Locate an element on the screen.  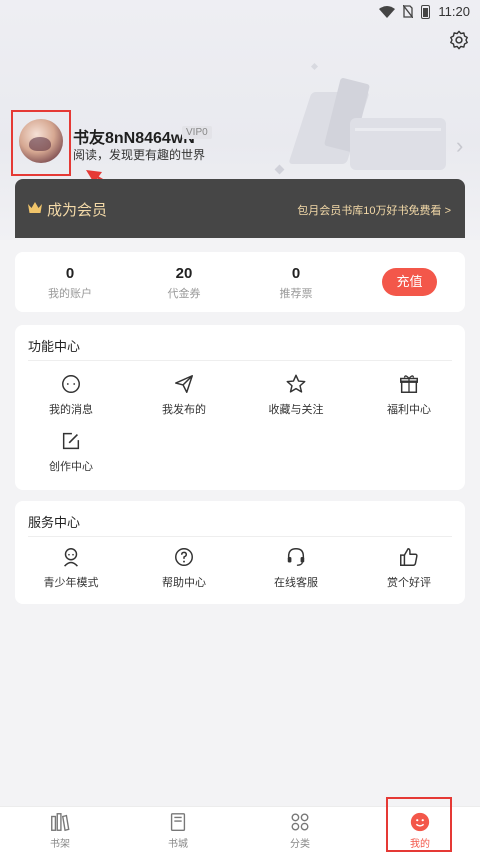
nav-bookstore: 书城 is located at coordinates (178, 830).